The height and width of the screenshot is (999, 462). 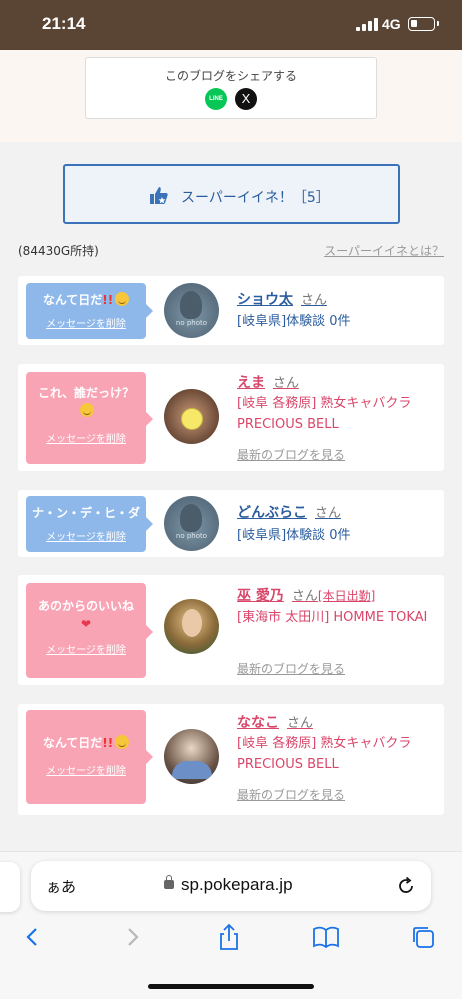 I want to click on home-indicator, so click(x=231, y=986).